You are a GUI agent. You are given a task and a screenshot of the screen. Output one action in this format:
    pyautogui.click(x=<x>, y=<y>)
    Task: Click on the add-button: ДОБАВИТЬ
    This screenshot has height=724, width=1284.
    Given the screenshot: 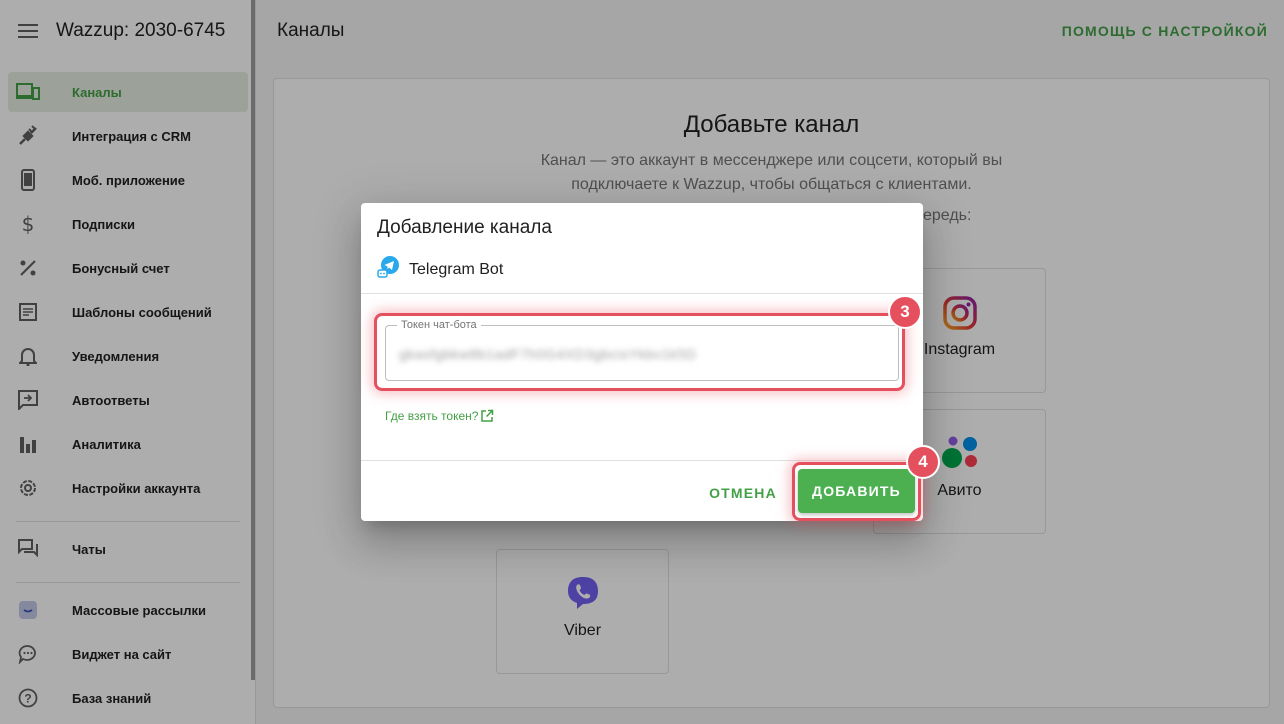 What is the action you would take?
    pyautogui.click(x=856, y=491)
    